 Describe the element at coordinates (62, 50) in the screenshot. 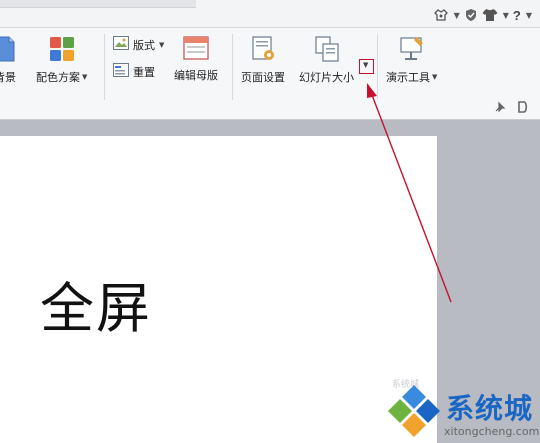

I see `color-scheme-icon` at that location.